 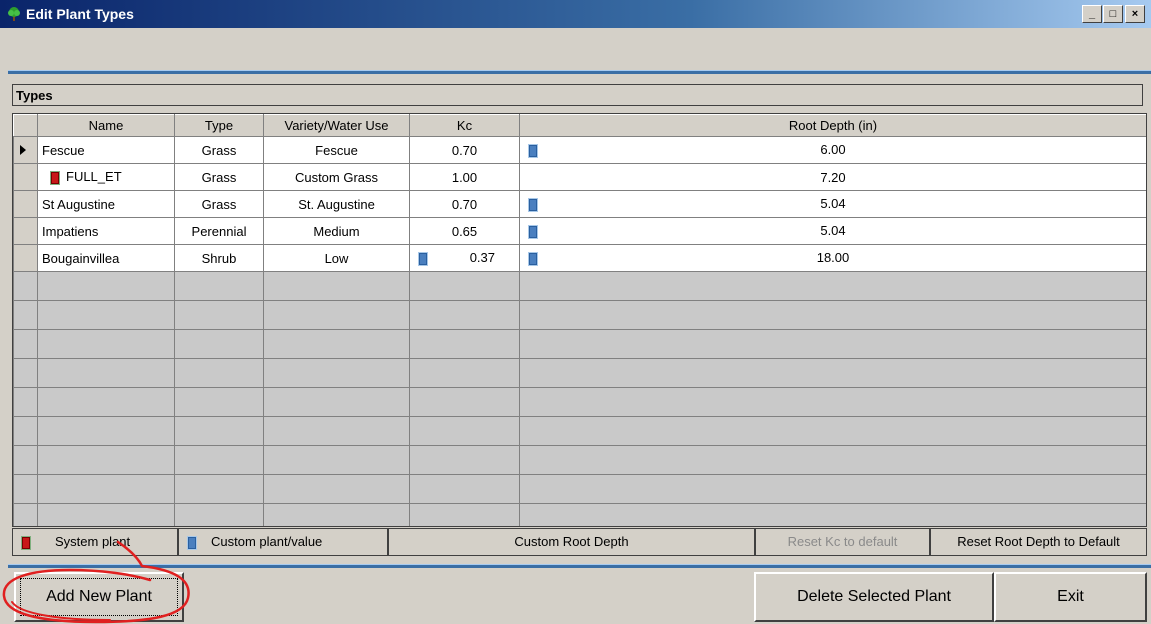 I want to click on row-indicator-header, so click(x=25, y=125).